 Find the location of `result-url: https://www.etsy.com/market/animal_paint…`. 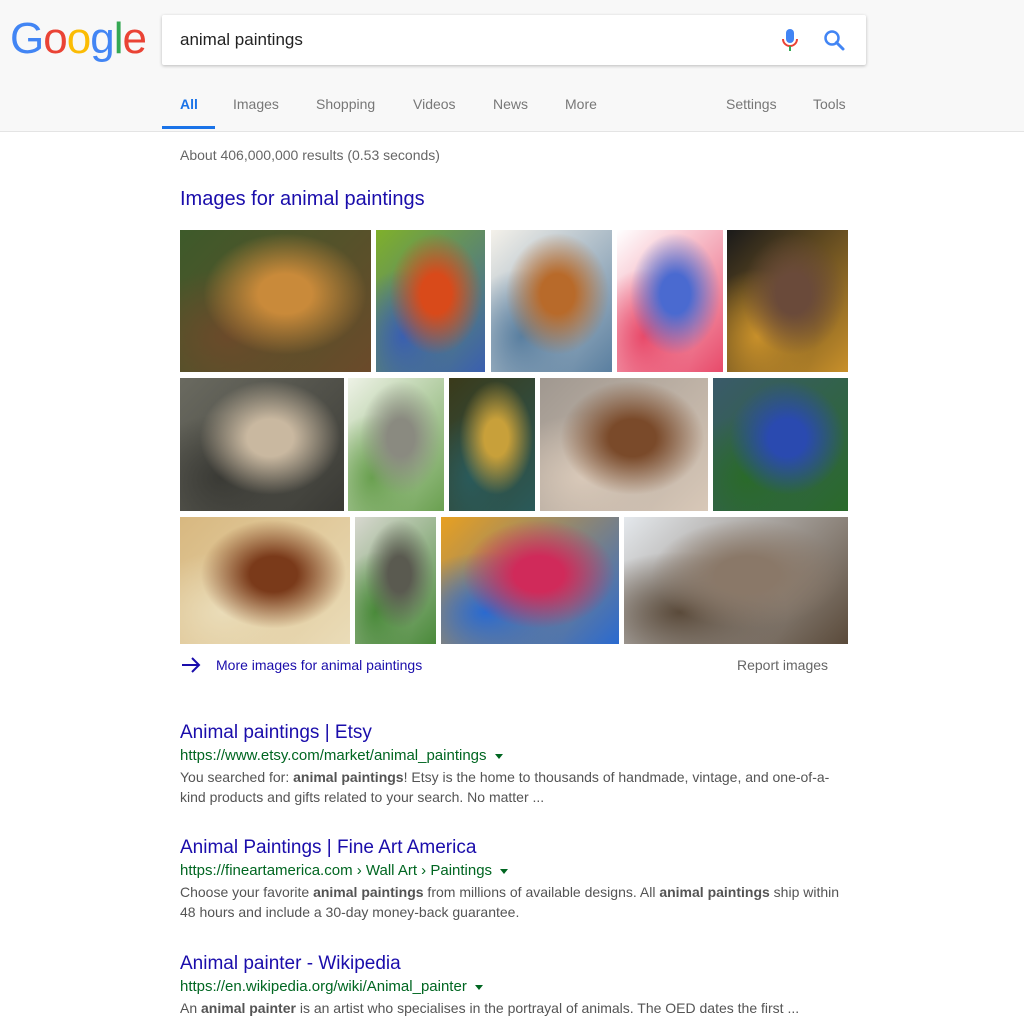

result-url: https://www.etsy.com/market/animal_paint… is located at coordinates (515, 756).